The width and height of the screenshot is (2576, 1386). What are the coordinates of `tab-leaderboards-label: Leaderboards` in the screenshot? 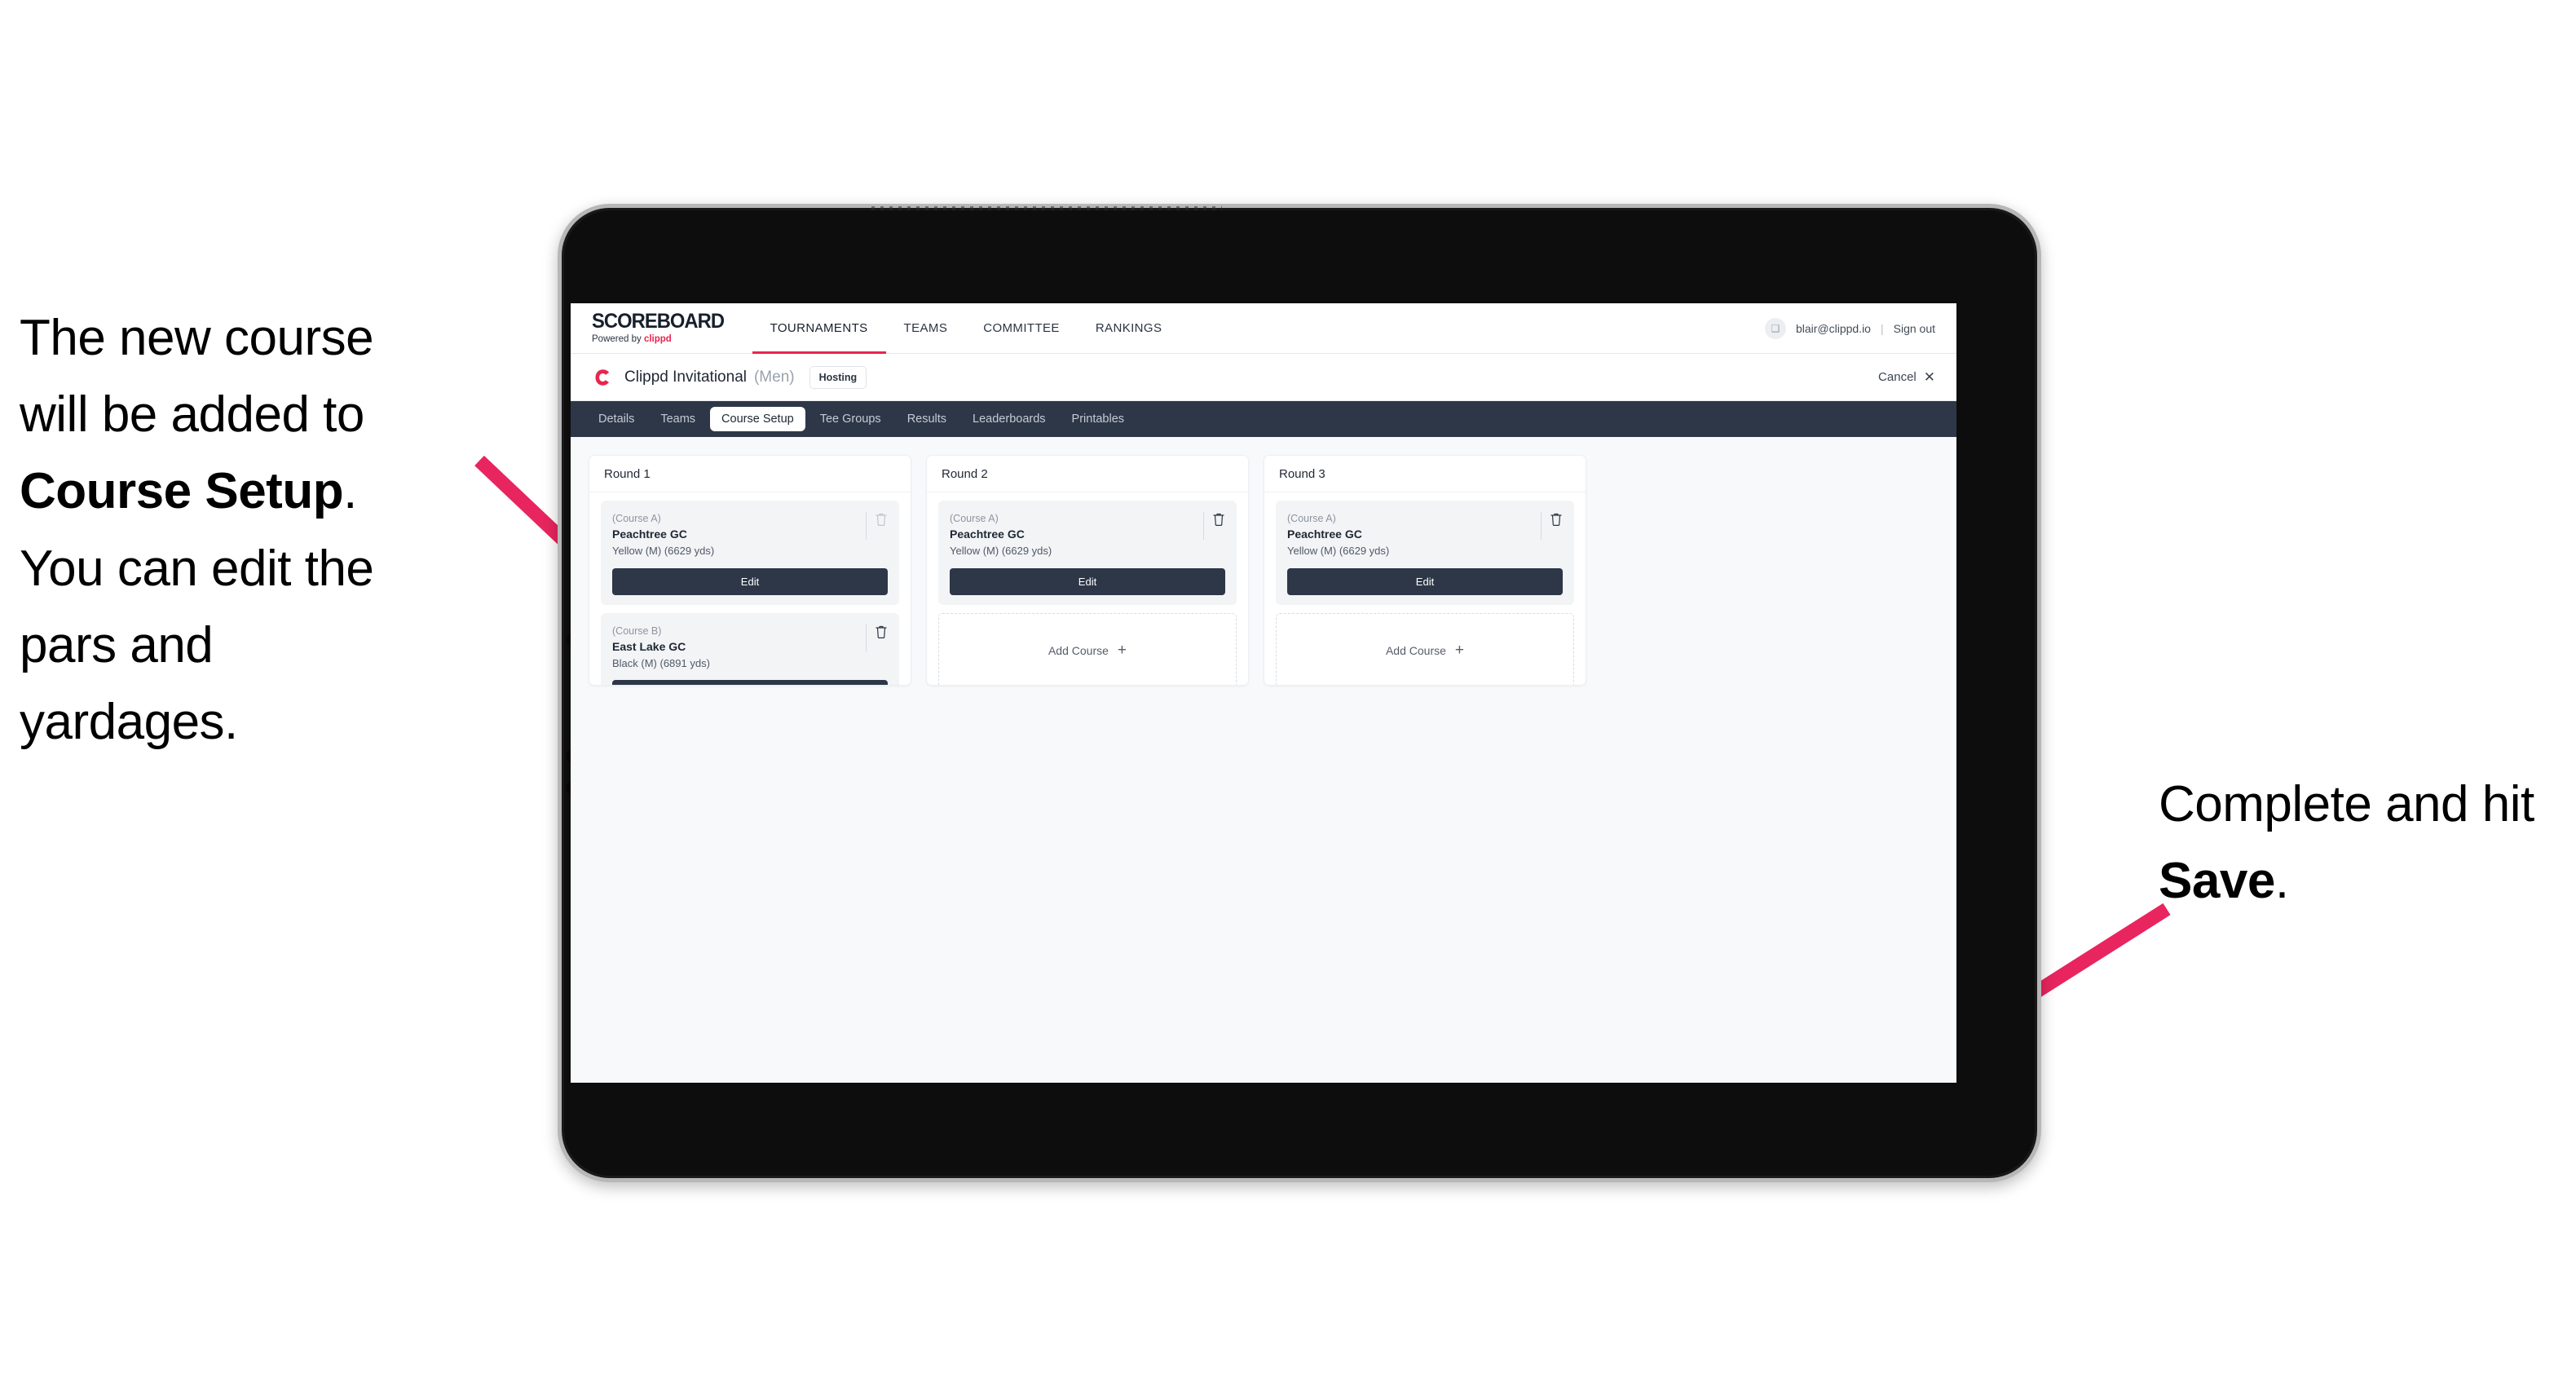 It's located at (1009, 419).